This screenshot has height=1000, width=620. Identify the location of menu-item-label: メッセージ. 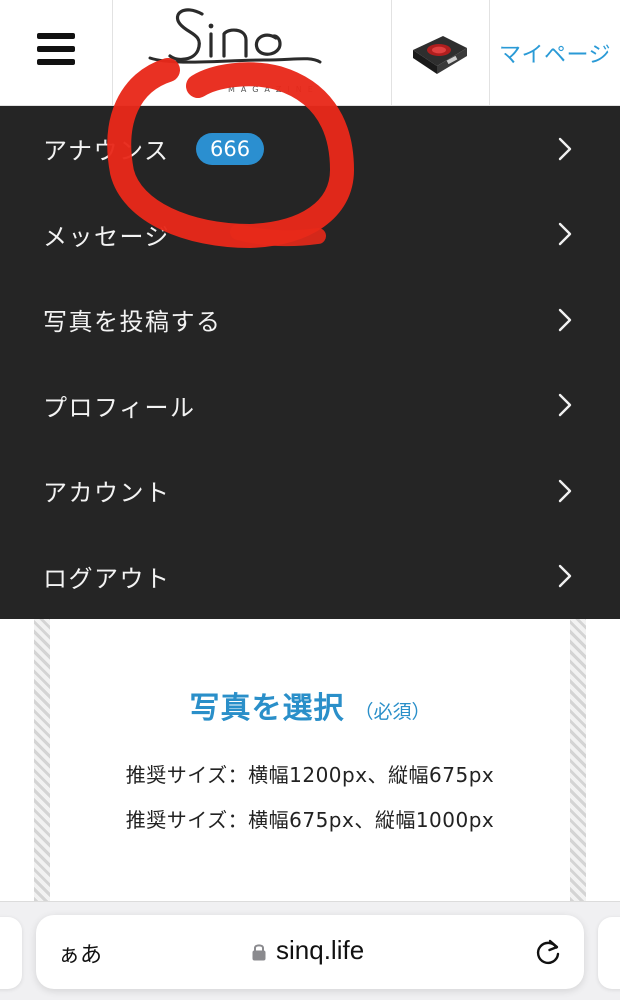
(107, 236).